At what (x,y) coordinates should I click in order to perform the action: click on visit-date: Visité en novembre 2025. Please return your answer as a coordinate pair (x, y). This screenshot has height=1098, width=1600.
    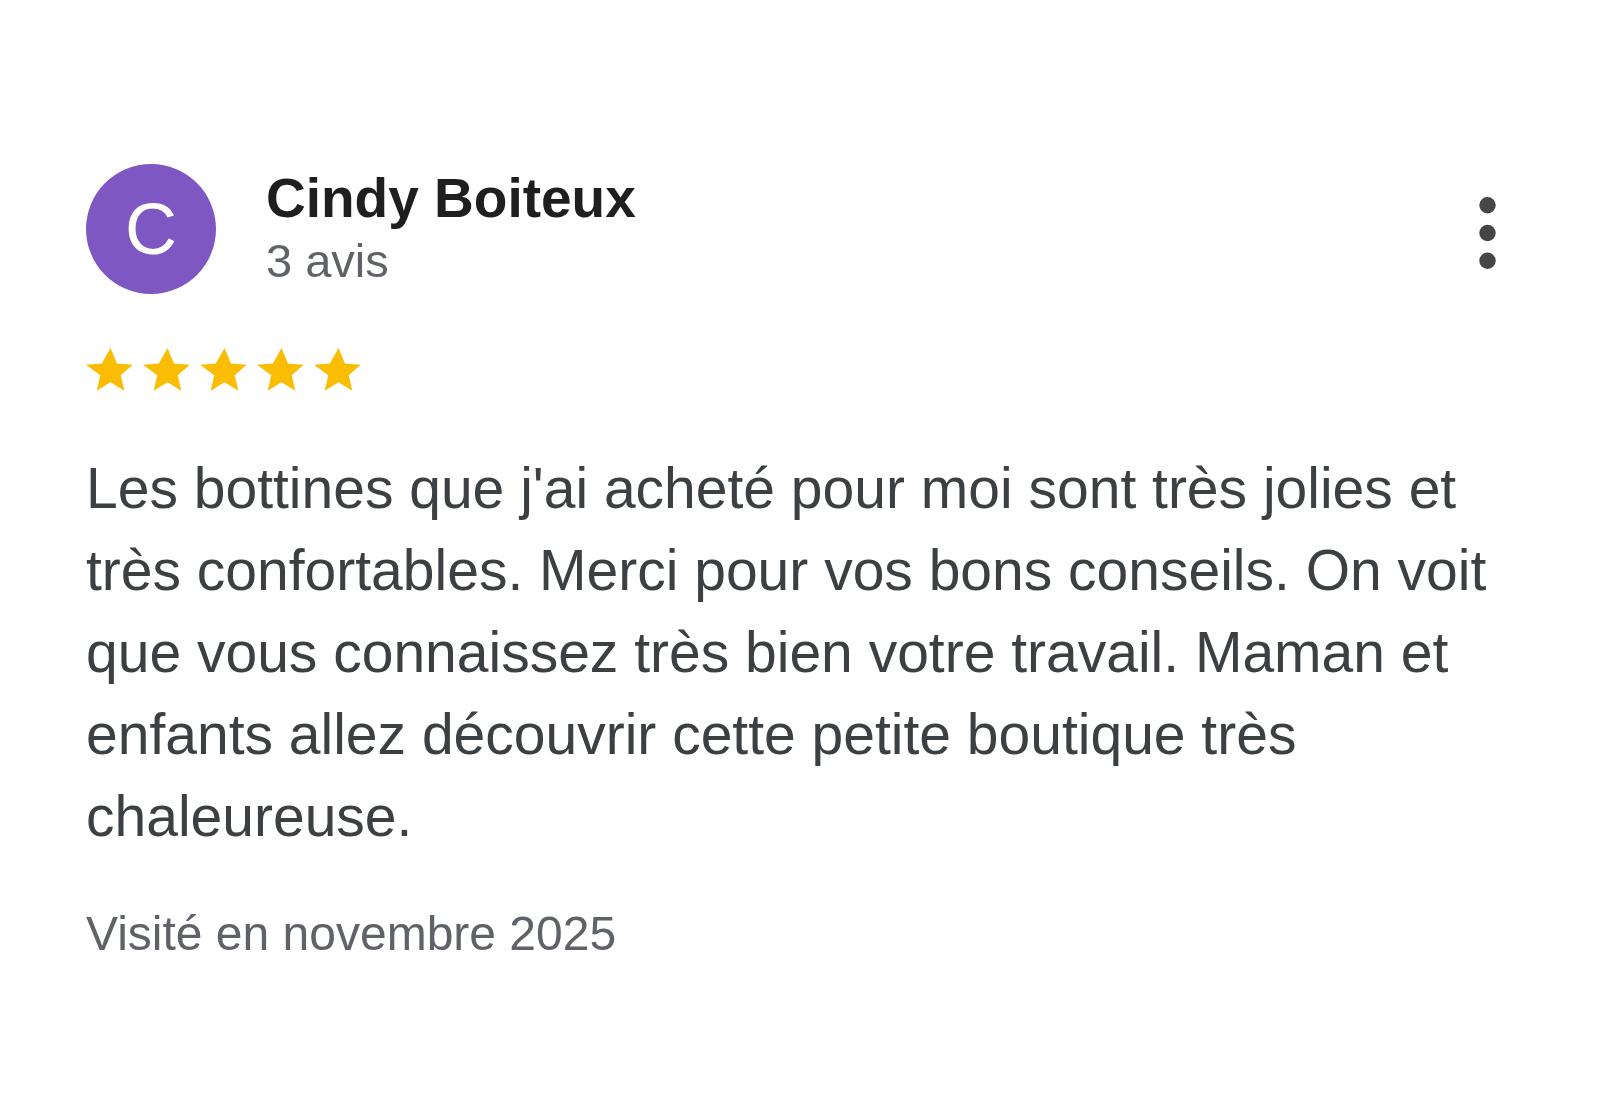
    Looking at the image, I should click on (352, 934).